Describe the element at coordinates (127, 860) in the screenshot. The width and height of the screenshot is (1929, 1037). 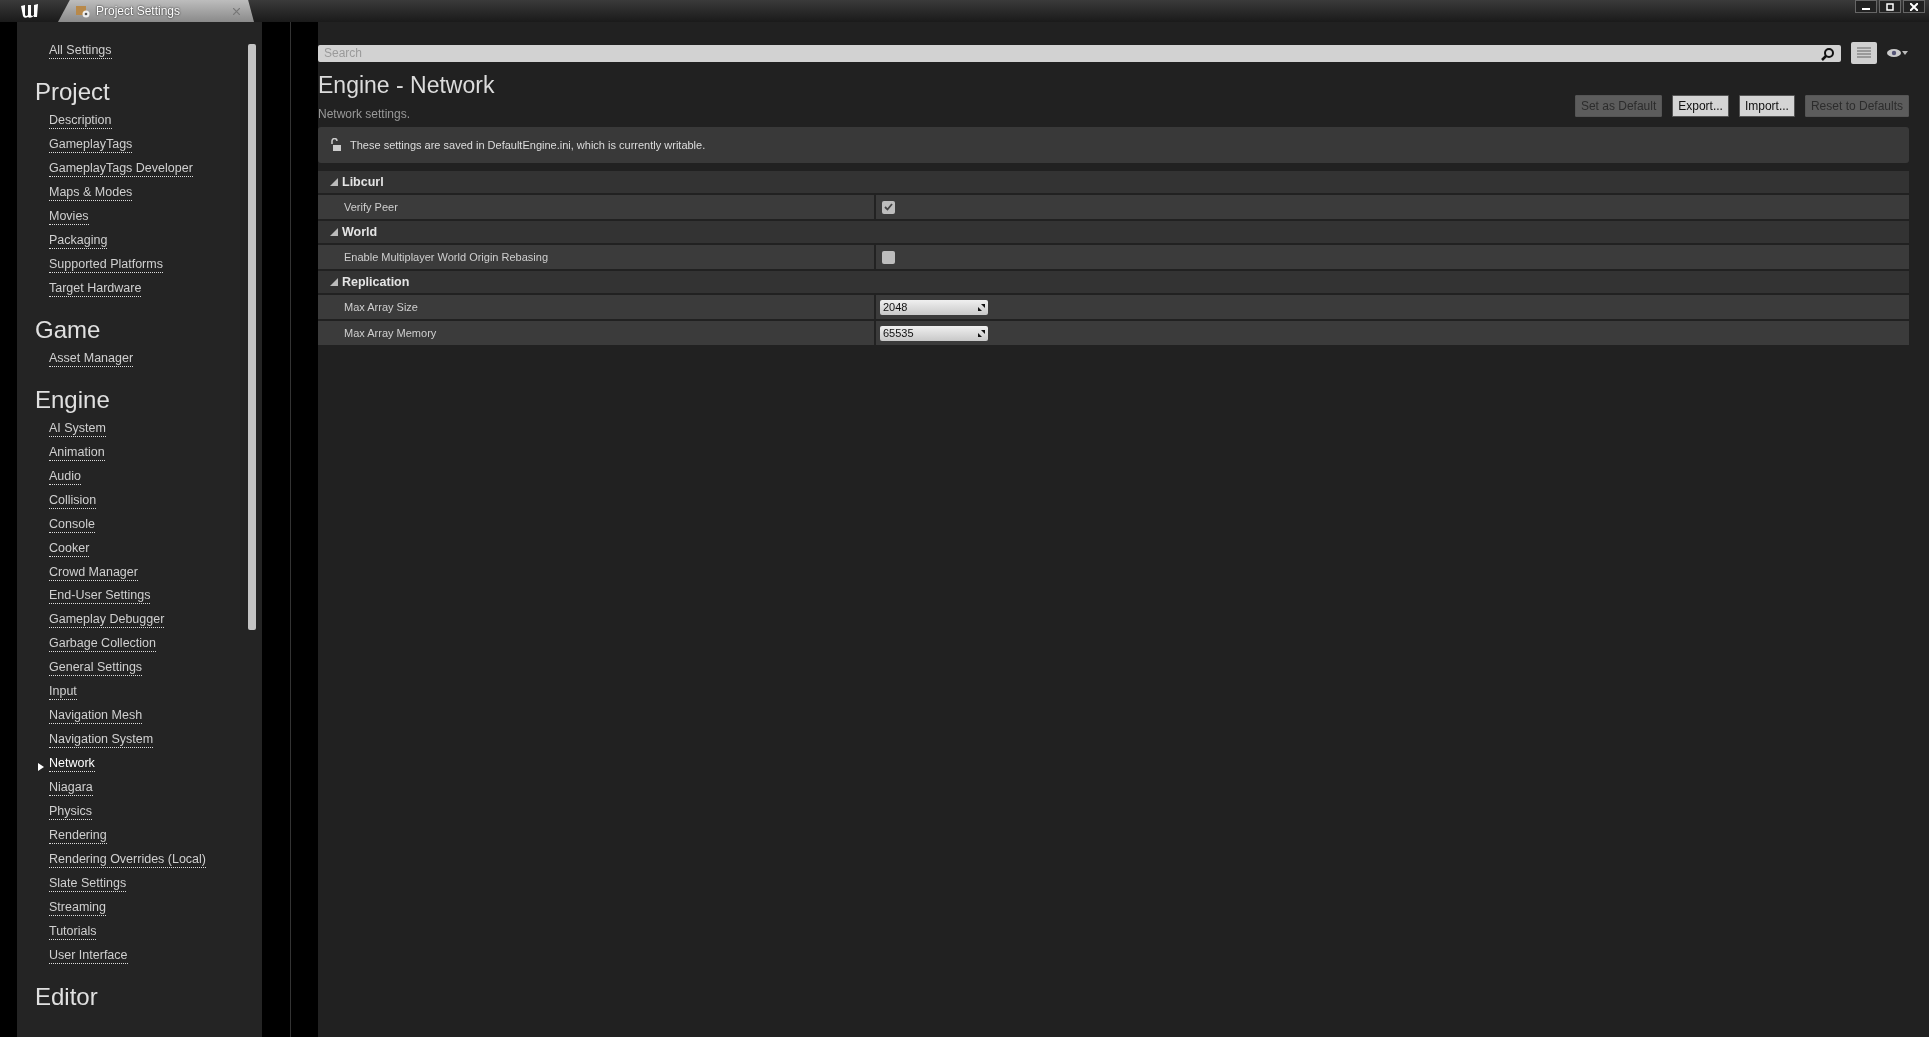
I see `settings-link: Rendering Overrides (Local)` at that location.